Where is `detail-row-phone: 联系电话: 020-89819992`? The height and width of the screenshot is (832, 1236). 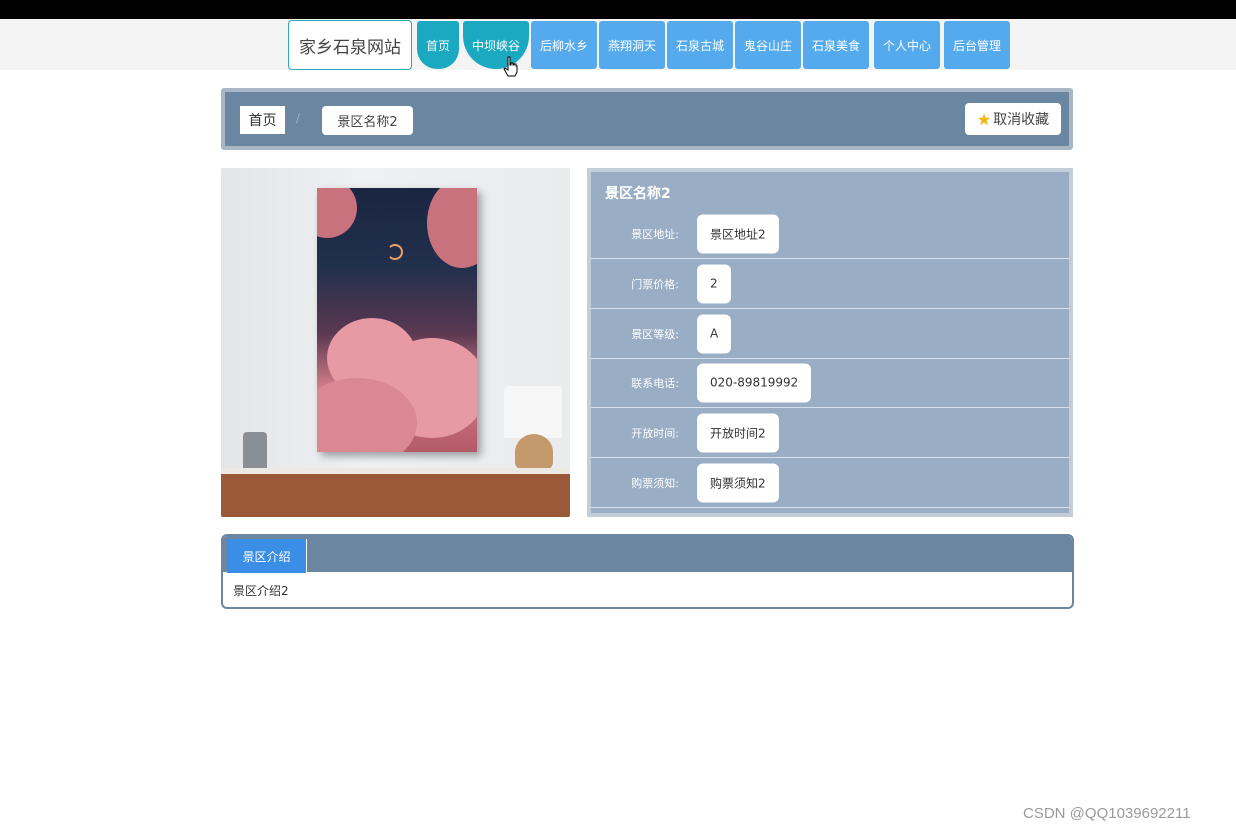 detail-row-phone: 联系电话: 020-89819992 is located at coordinates (830, 383).